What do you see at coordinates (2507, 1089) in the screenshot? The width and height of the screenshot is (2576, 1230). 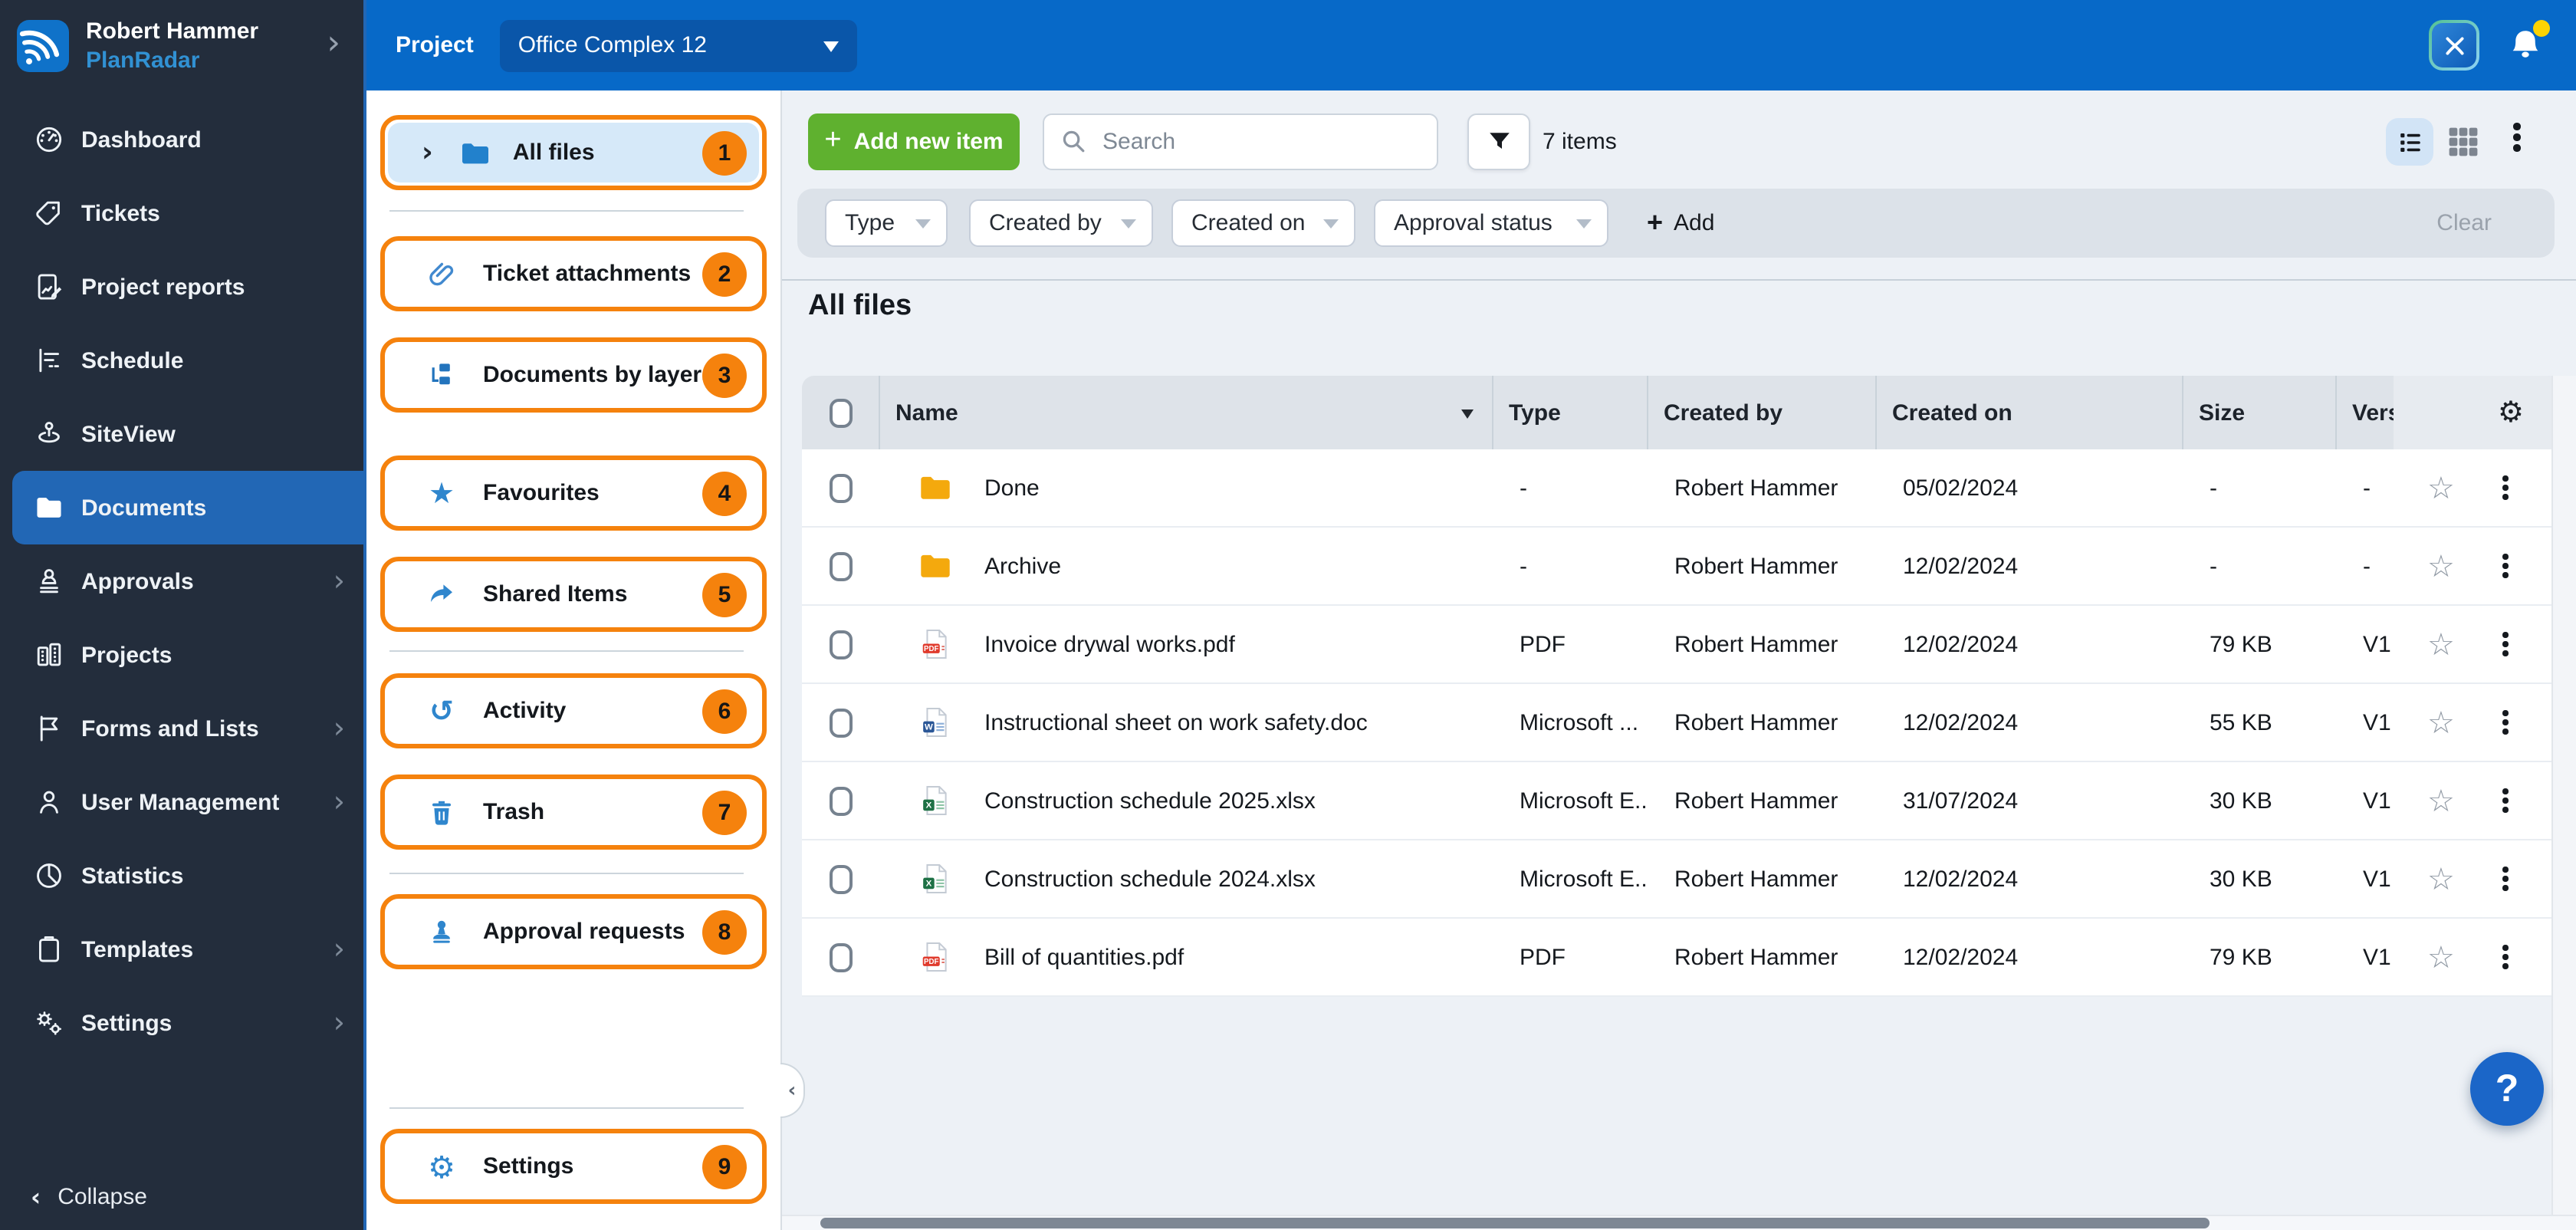 I see `help-button: ?` at bounding box center [2507, 1089].